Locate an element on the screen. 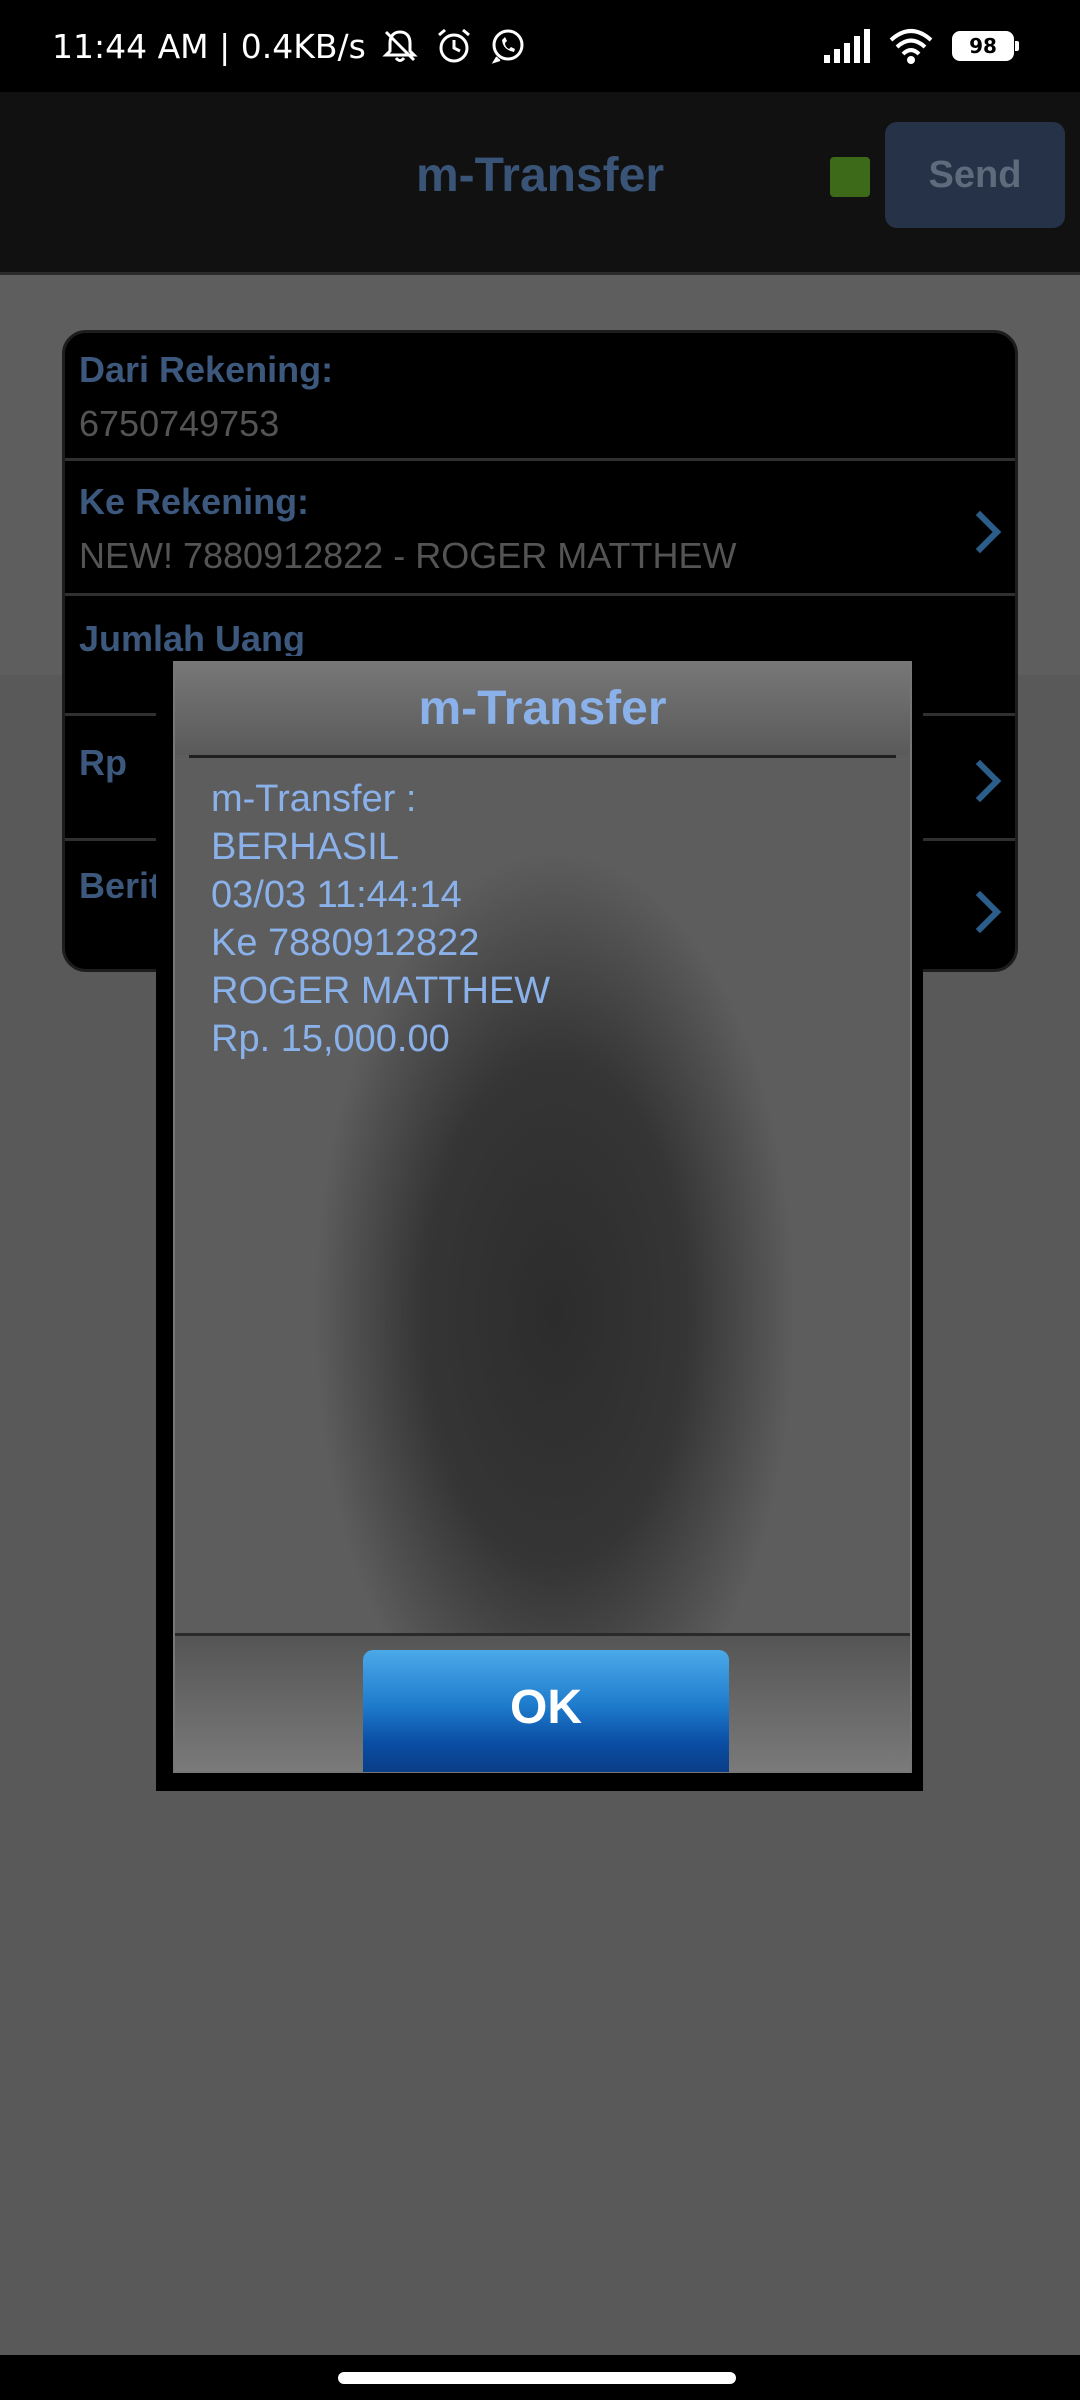 The height and width of the screenshot is (2400, 1080). send-button: Send is located at coordinates (975, 175).